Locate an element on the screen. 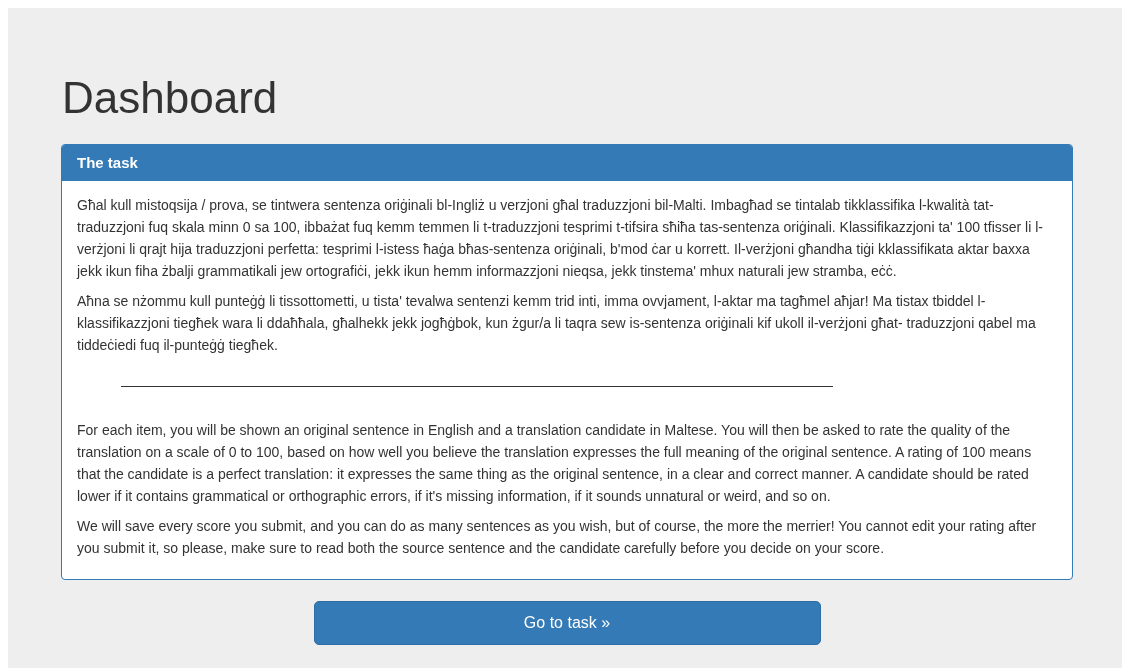 The height and width of the screenshot is (668, 1122). paragraph: For each item, you will be shown an original sentence in English and a translation candidate in Maltese. You will then be asked to rate the quality of the translation on a scale of 0 to 100, based on how well you believe the translation expresses the full meaning of the original sentence. A rating of 100 means that the candidate is a perfect translation: it expresses the same thing as the original sentence, in a clear and correct manner. A candidate should be rated lower if it contains grammatical or orthographic errors, if it's missing information, if it sounds unnatural or weird, and so on. is located at coordinates (555, 463).